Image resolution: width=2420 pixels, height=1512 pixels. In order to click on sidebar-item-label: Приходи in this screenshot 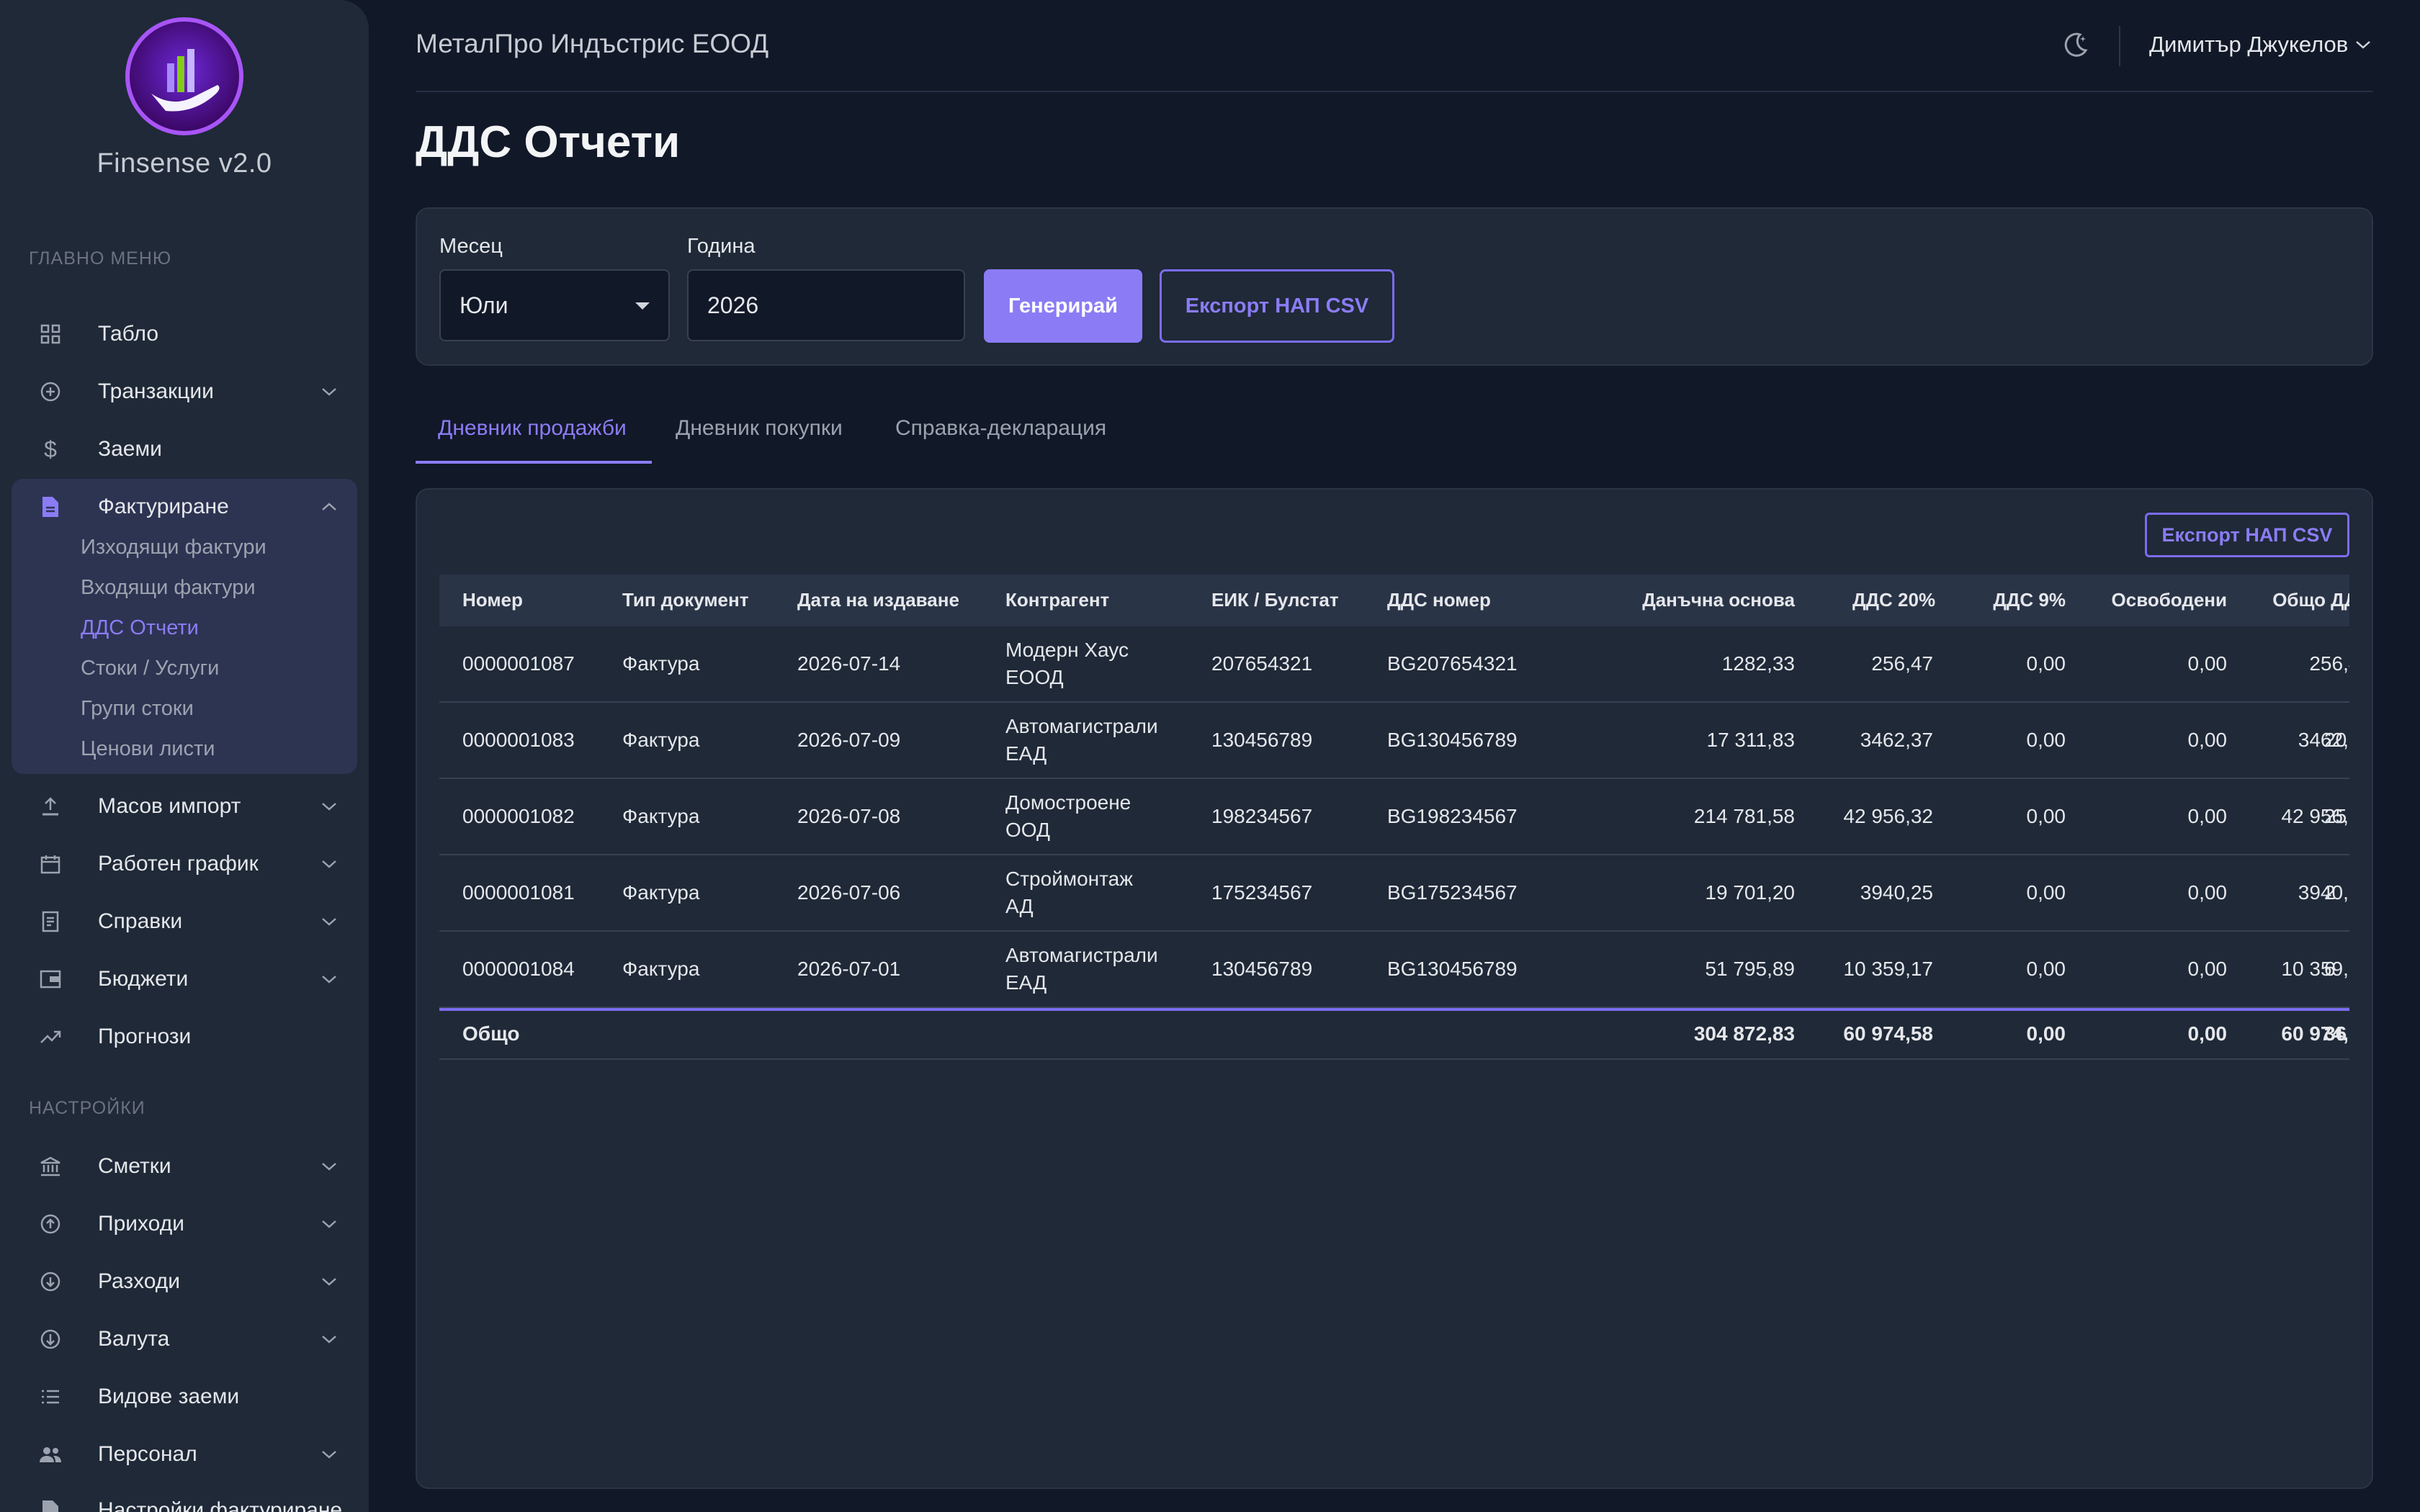, I will do `click(141, 1224)`.